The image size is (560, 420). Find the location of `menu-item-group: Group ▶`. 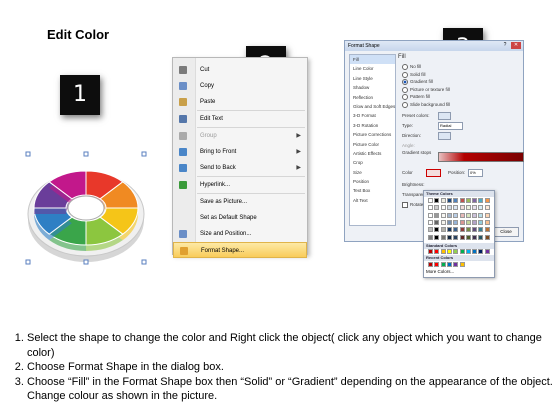

menu-item-group: Group ▶ is located at coordinates (240, 136).